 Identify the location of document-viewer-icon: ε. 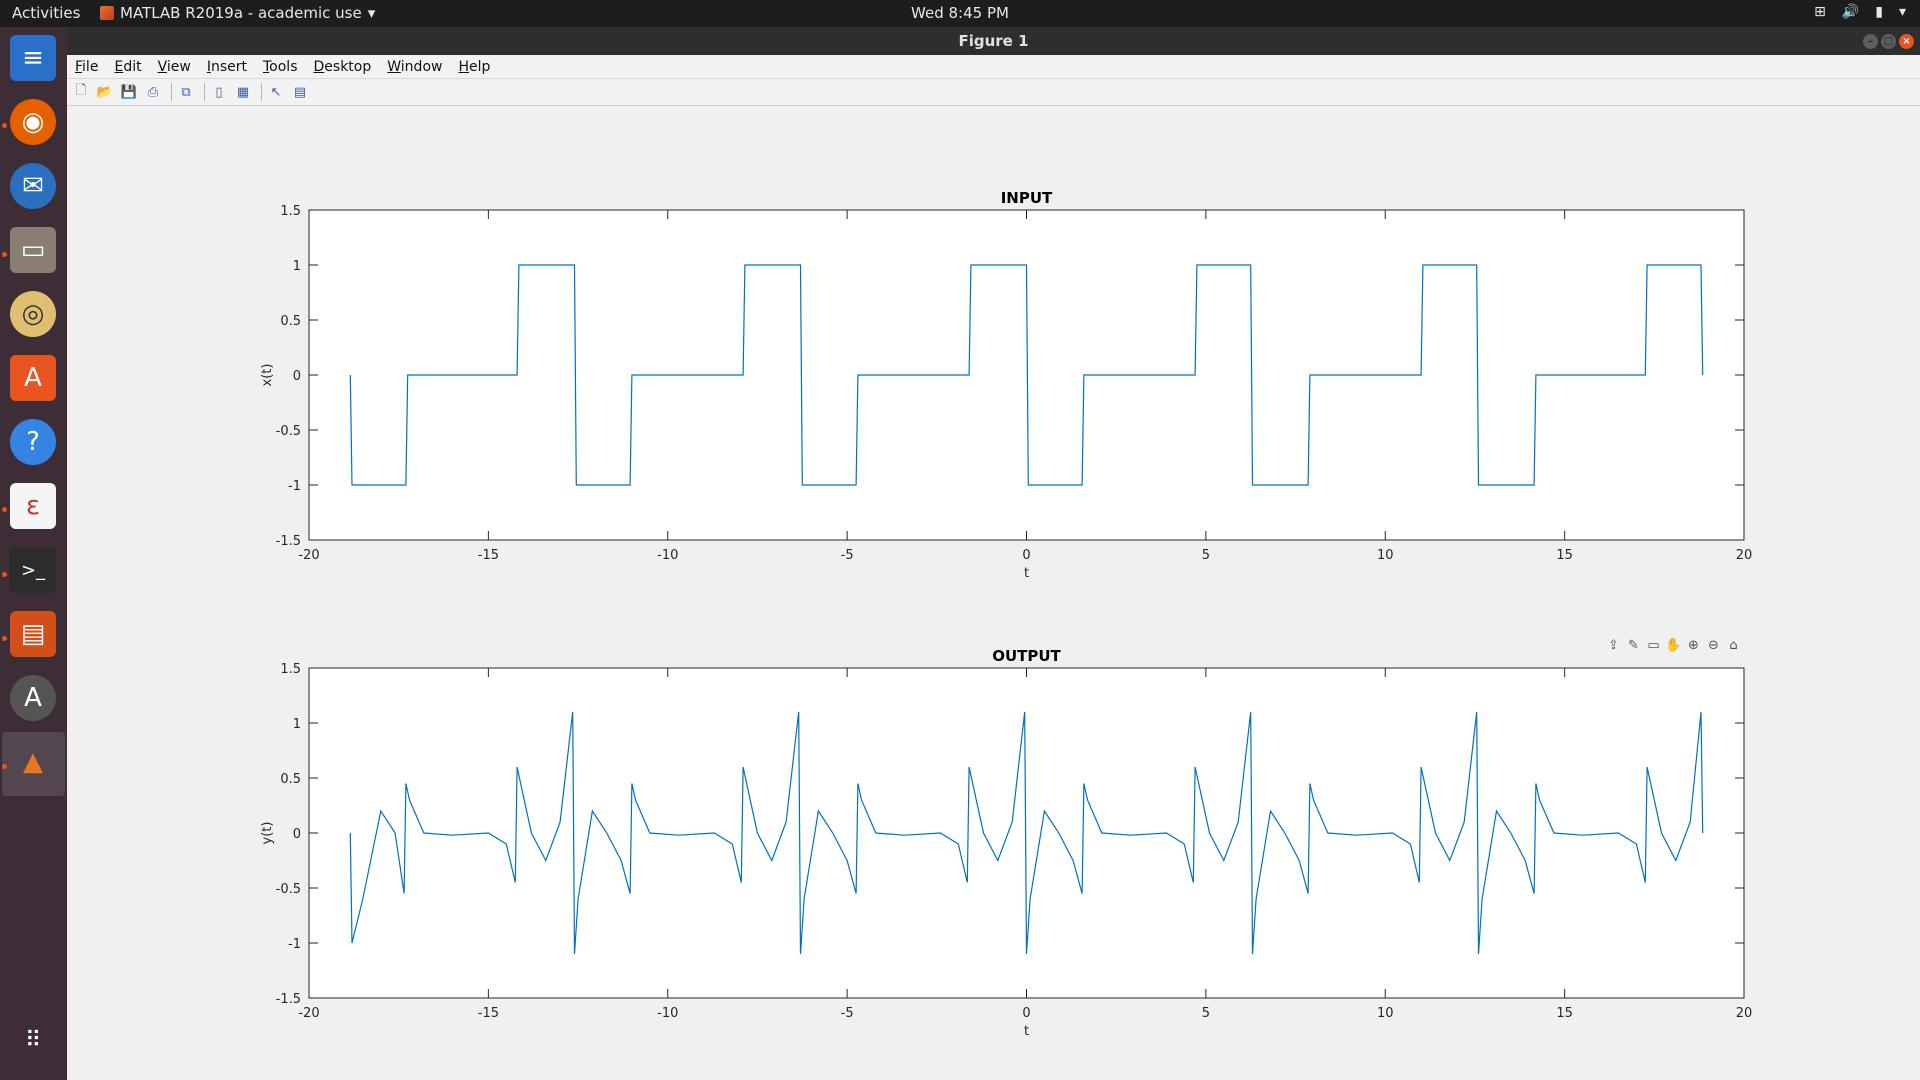
(33, 506).